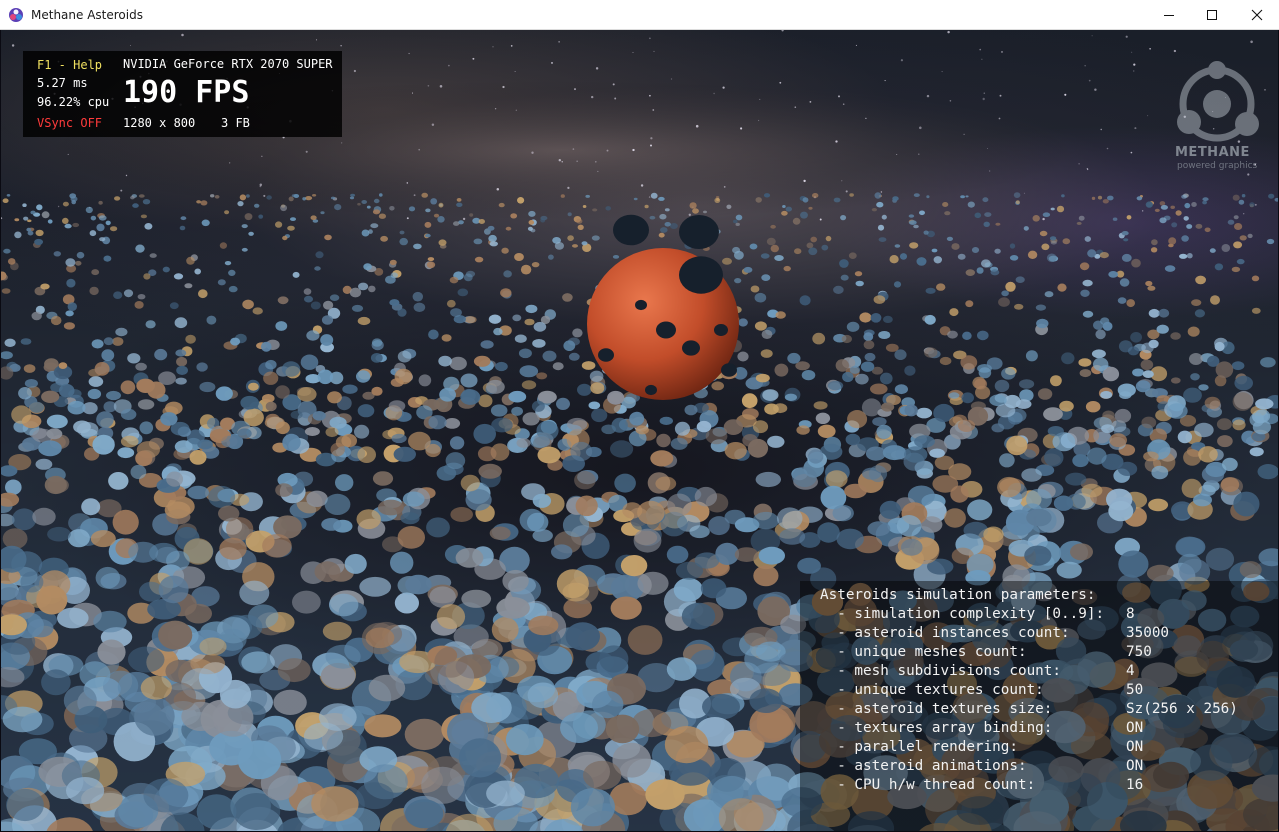 The image size is (1279, 832). What do you see at coordinates (69, 65) in the screenshot?
I see `help-hint: F1 - Help` at bounding box center [69, 65].